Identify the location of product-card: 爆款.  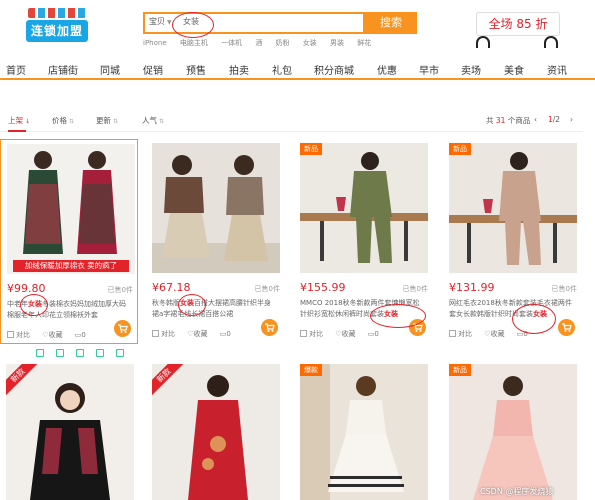
(363, 429).